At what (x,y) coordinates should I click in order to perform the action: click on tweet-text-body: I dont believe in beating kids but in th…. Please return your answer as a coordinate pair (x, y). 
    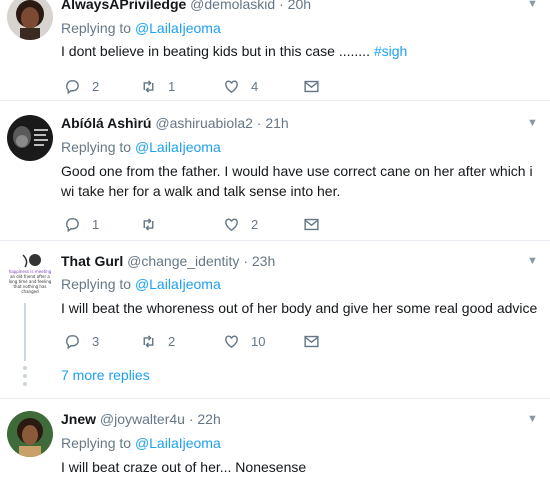
    Looking at the image, I should click on (215, 51).